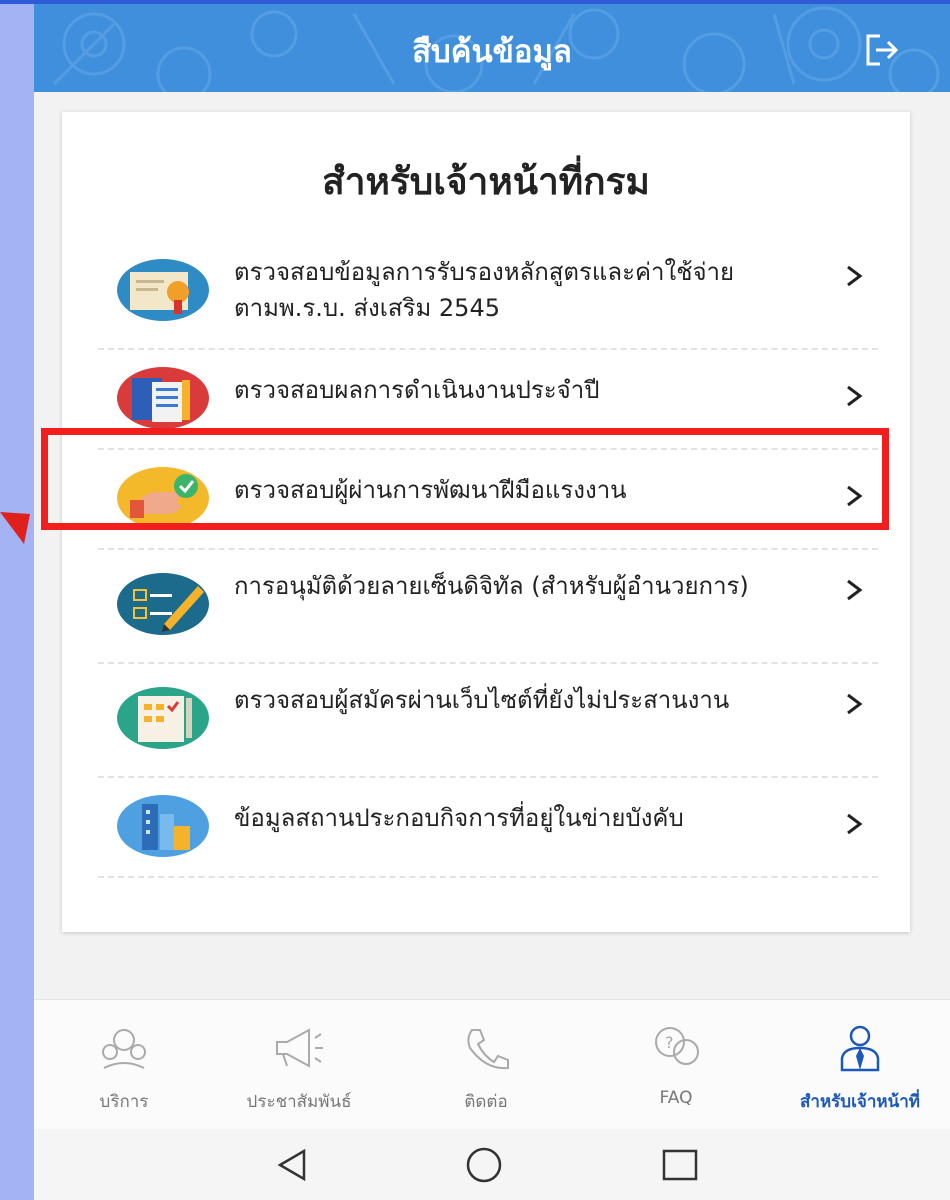  I want to click on nav-tab-contact: ติดต่อ, so click(486, 1068).